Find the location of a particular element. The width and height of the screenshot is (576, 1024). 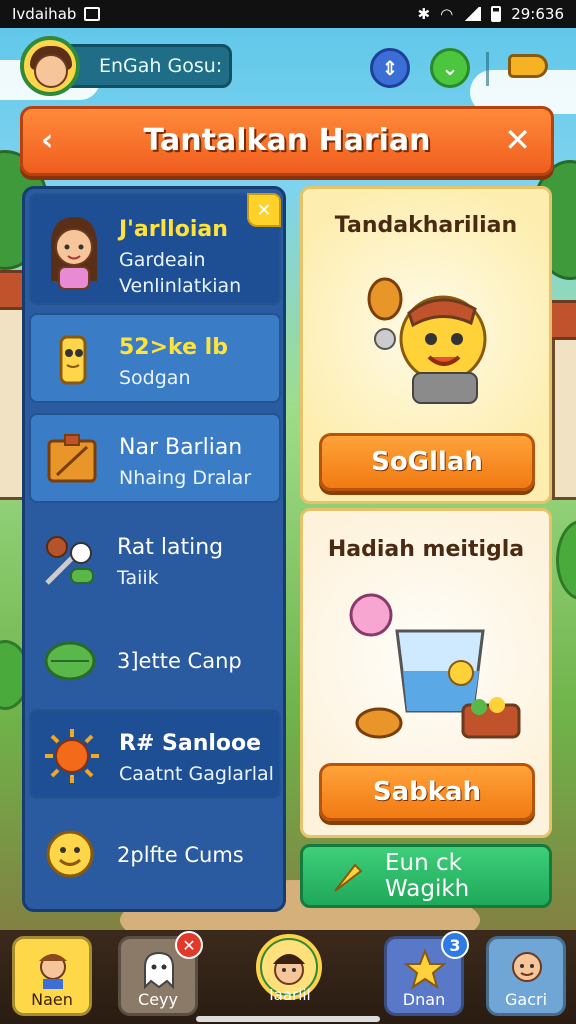

task-subtitle: Sodgan is located at coordinates (155, 378).